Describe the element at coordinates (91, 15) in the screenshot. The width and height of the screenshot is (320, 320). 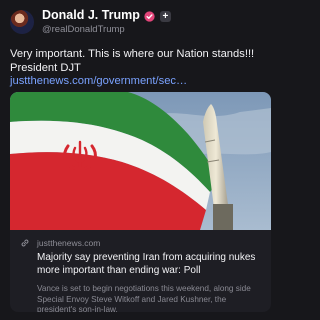
I see `display-name: Donald J. Trump` at that location.